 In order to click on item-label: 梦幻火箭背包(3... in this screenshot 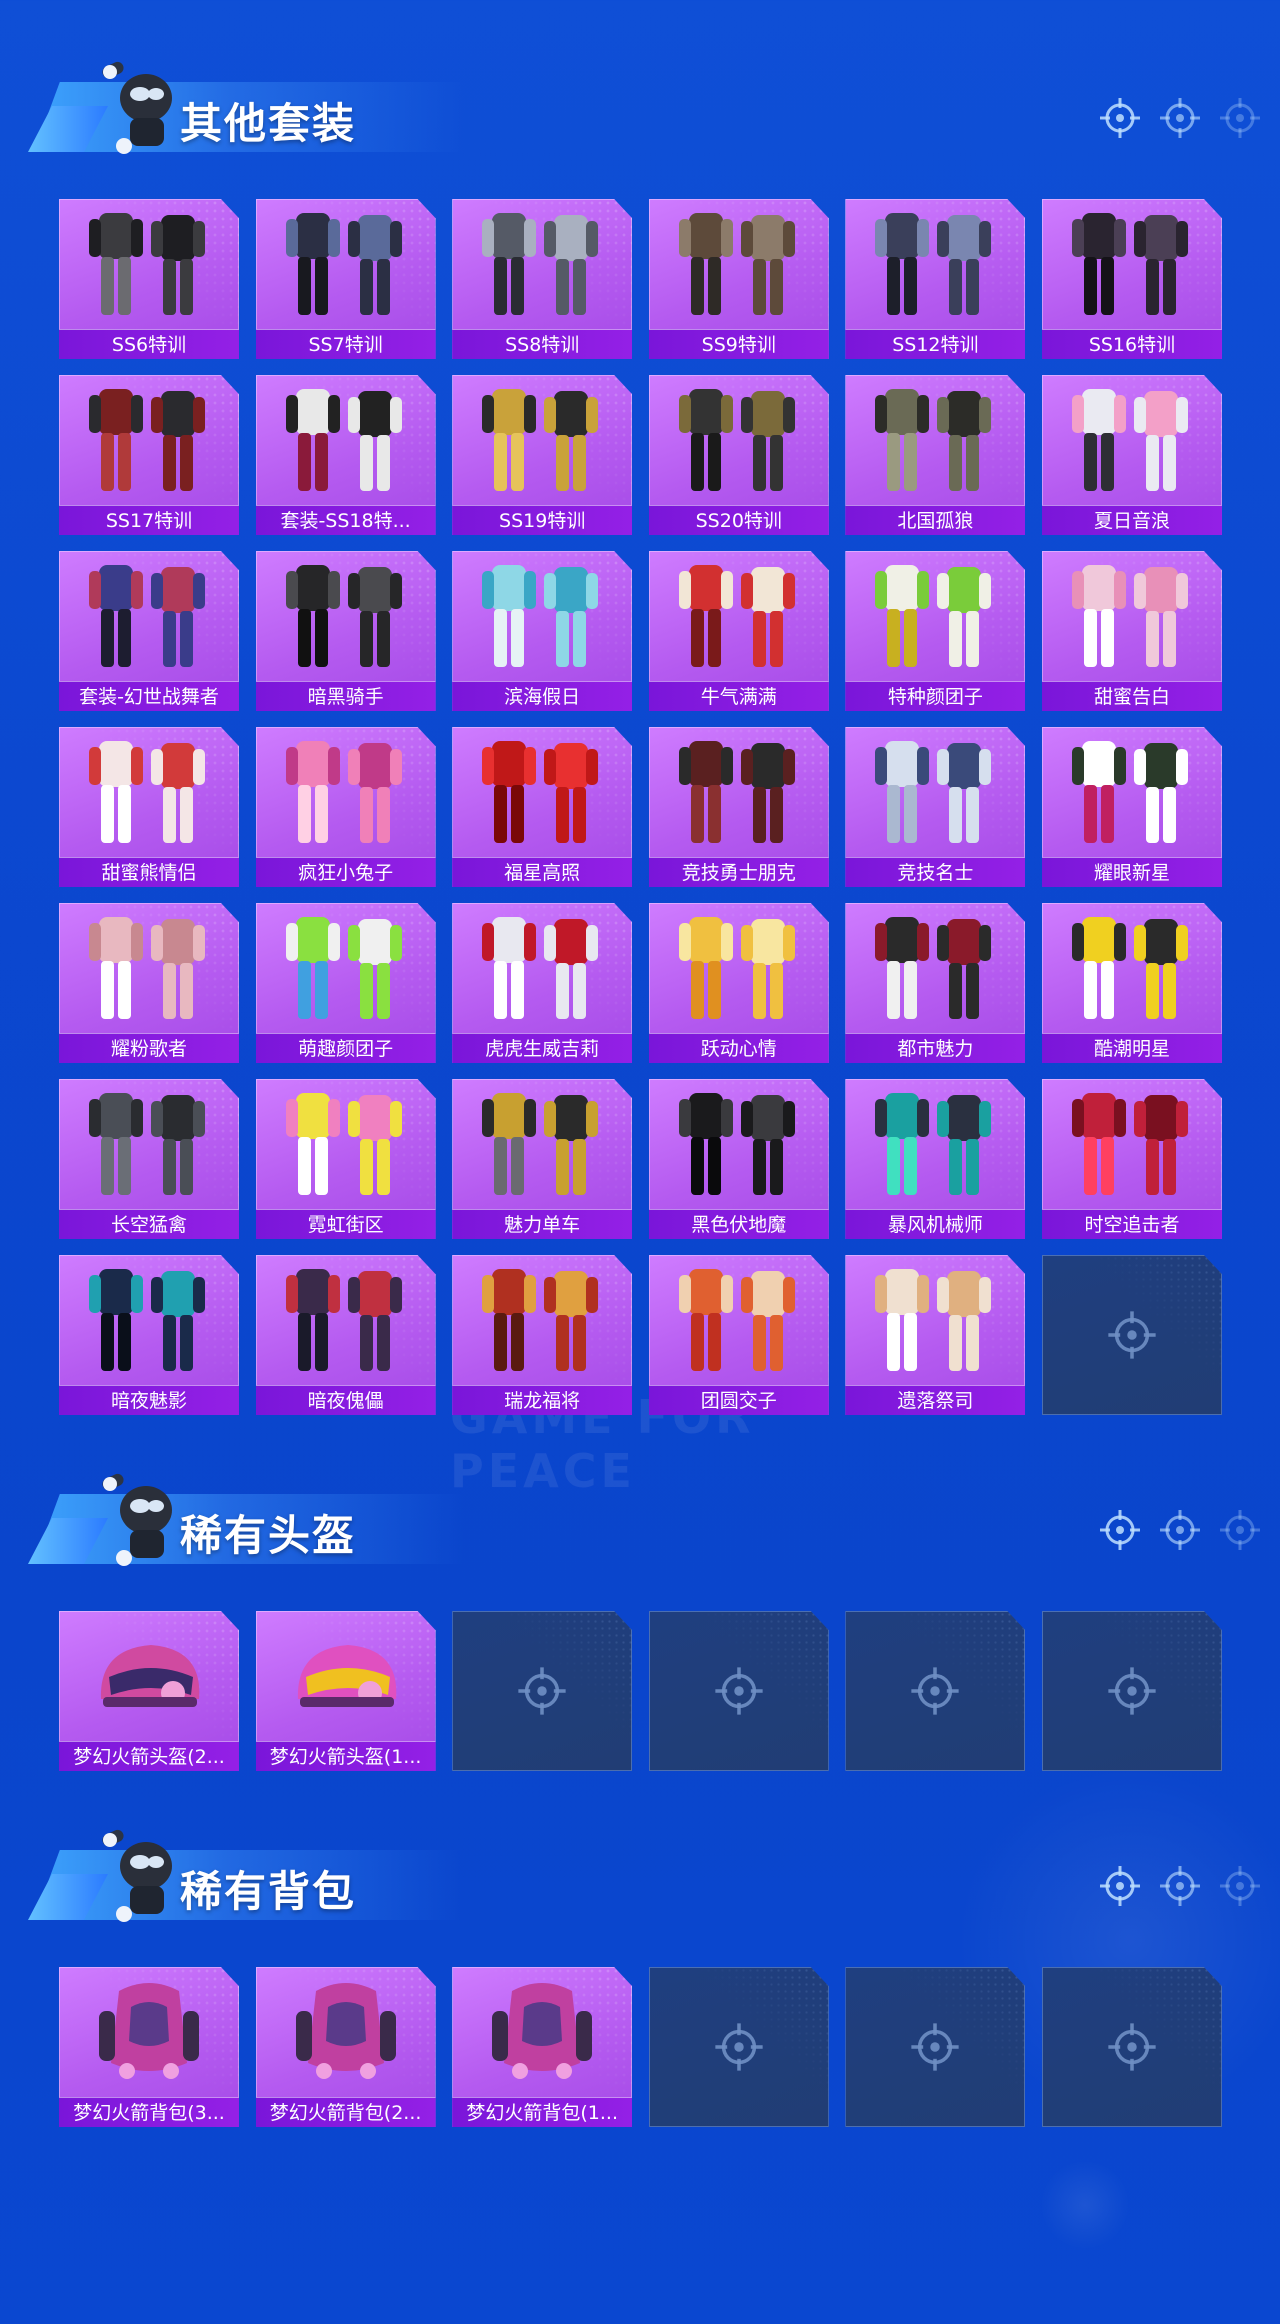, I will do `click(149, 2112)`.